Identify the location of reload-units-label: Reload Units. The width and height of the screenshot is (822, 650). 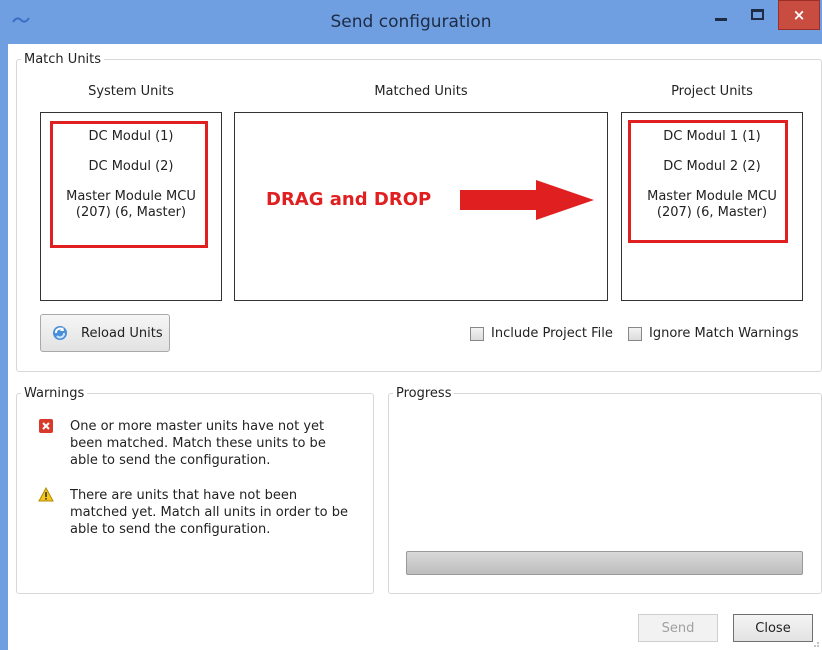
(122, 333).